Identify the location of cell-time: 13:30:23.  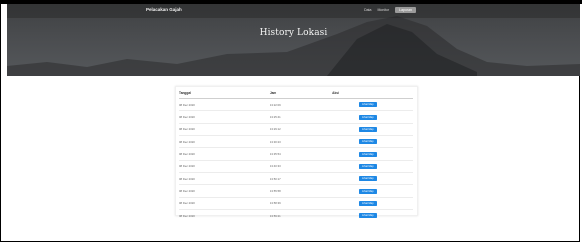
(301, 141).